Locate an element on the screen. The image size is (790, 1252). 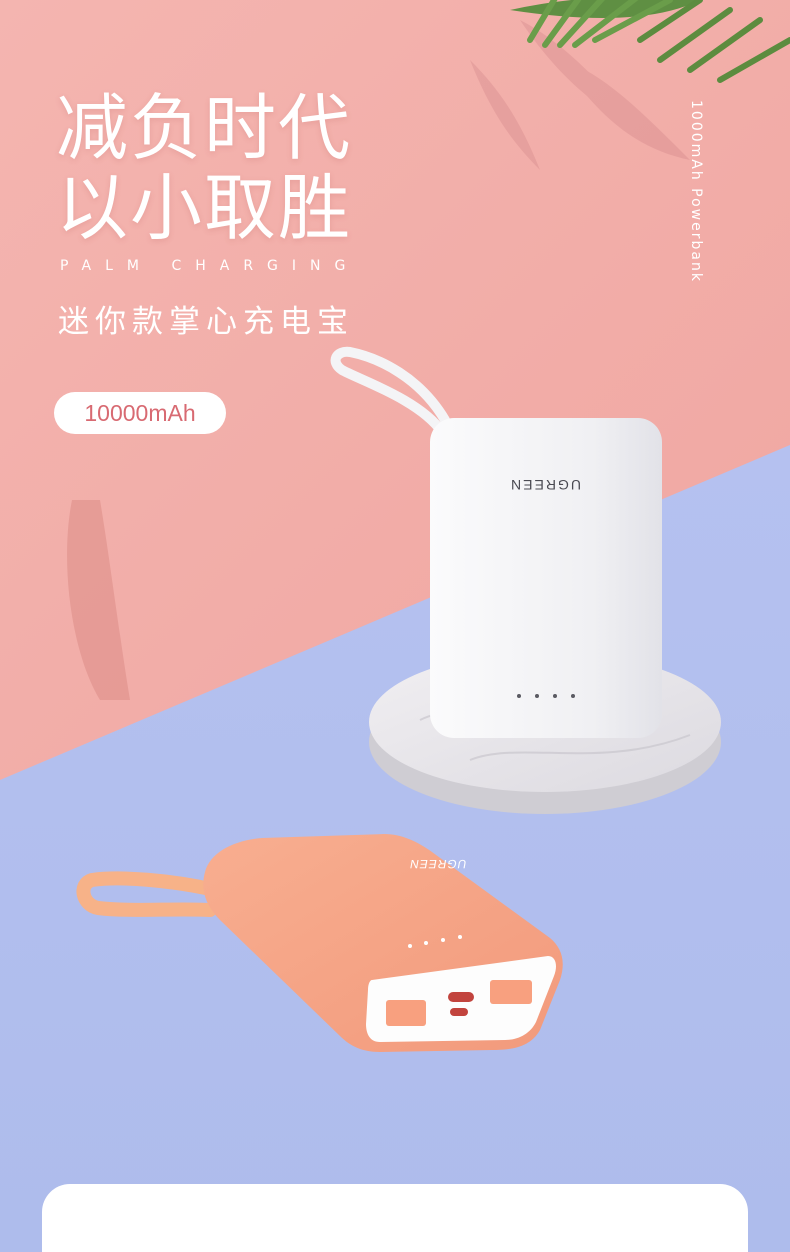
subtitle: 迷你款掌心充电宝 is located at coordinates (206, 322).